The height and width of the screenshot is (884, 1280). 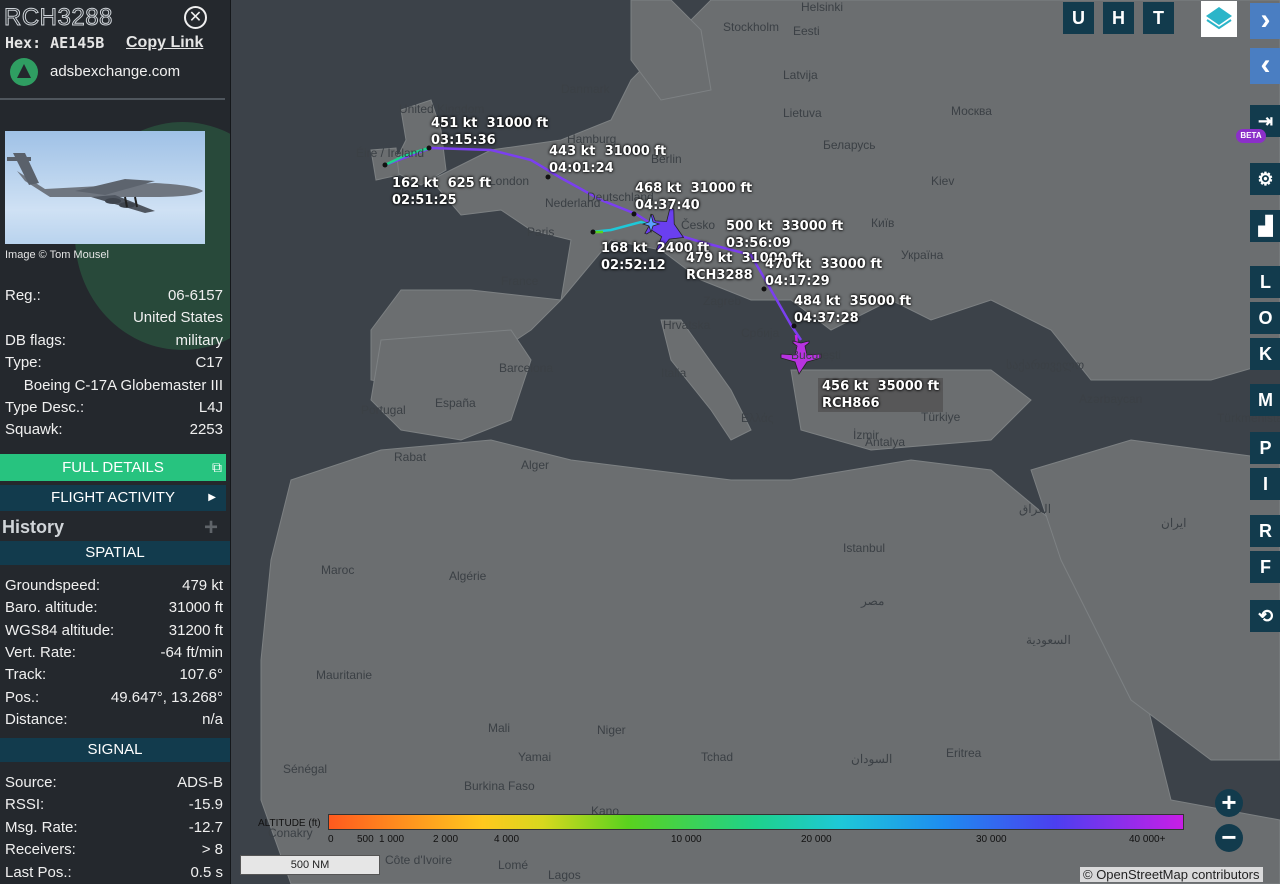 I want to click on expand-history-icon: +, so click(x=211, y=528).